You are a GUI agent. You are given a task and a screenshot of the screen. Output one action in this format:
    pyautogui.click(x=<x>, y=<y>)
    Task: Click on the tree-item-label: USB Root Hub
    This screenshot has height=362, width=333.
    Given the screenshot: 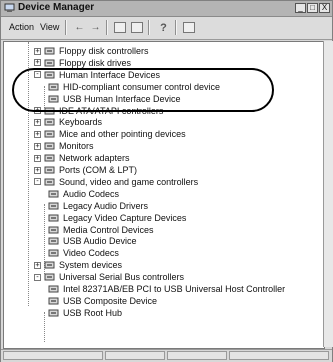 What is the action you would take?
    pyautogui.click(x=93, y=312)
    